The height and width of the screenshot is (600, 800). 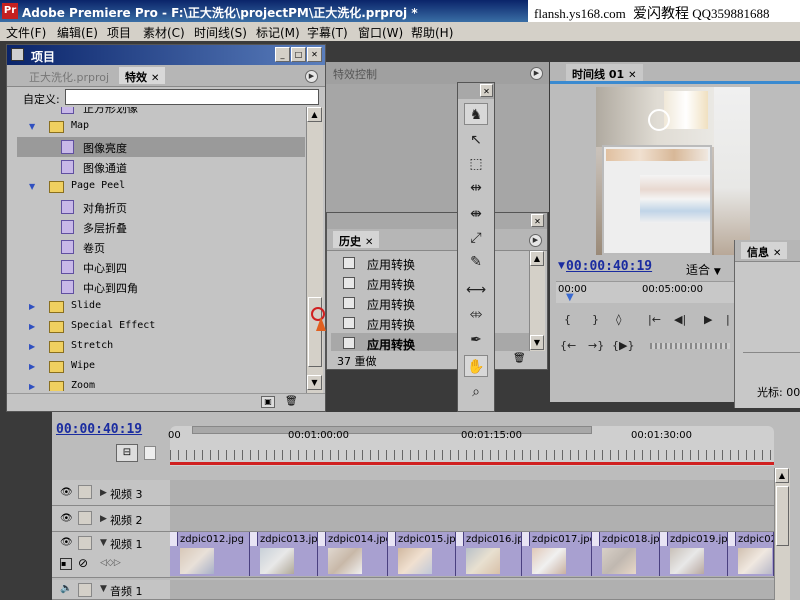 I want to click on speaker-icon: 🔈, so click(x=67, y=589).